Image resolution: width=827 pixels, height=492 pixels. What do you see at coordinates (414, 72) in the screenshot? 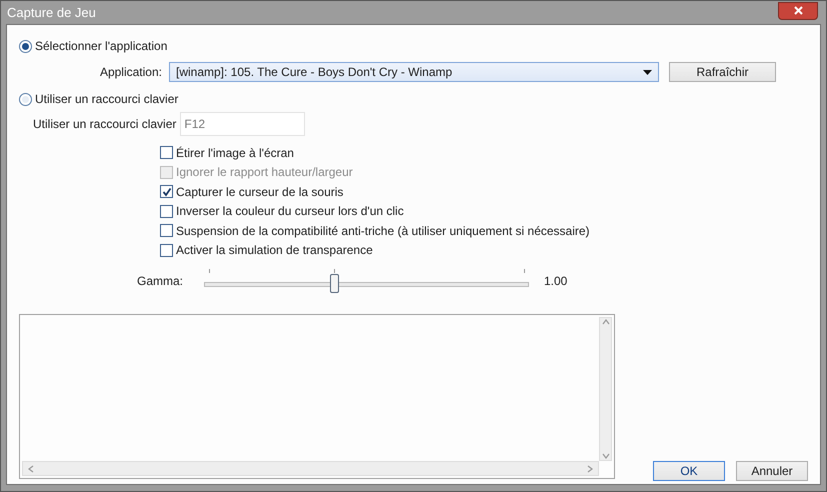
I see `application-dropdown: [winamp]: 105. The Cure - Boys Don't Cry - Winamp` at bounding box center [414, 72].